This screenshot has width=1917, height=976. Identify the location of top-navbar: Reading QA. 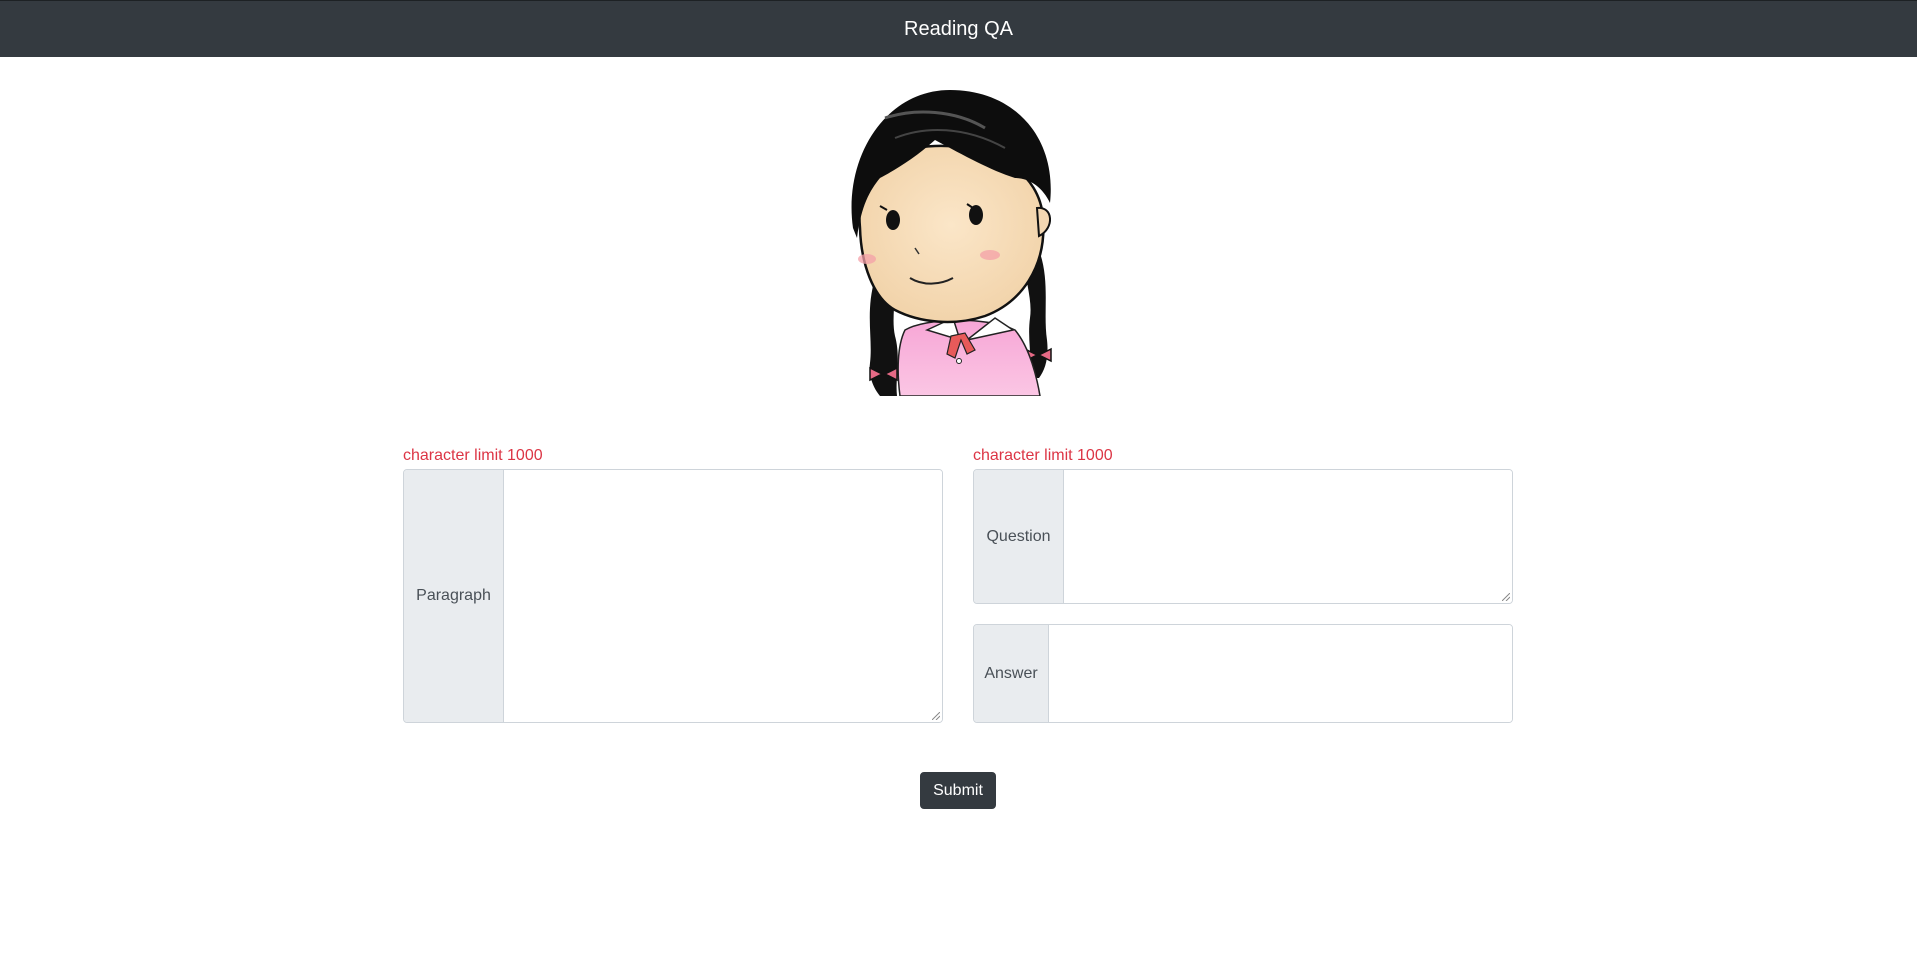
(958, 28).